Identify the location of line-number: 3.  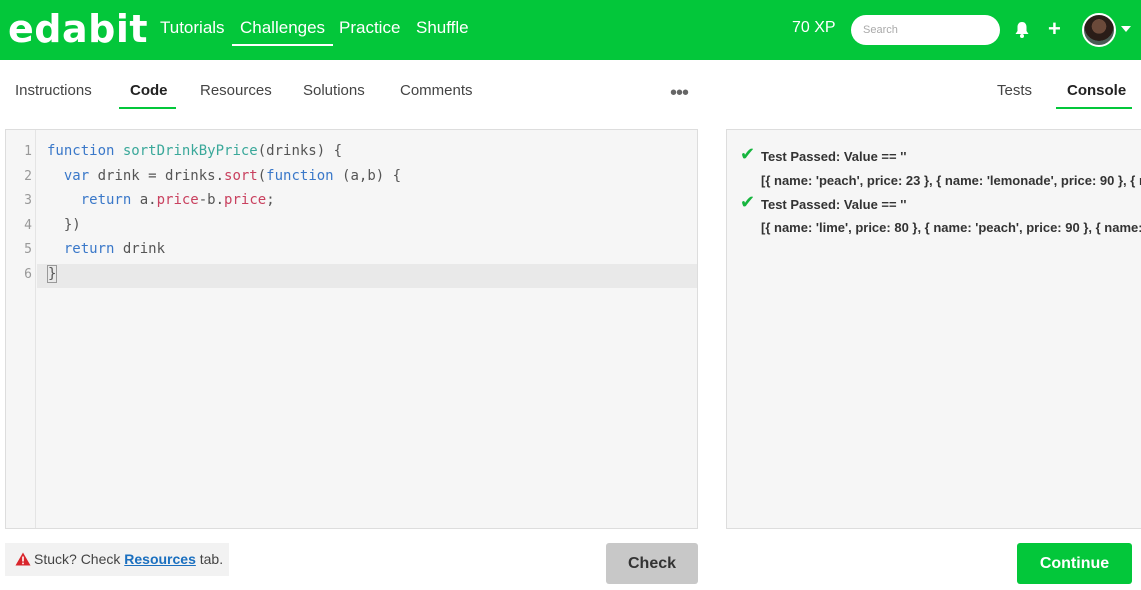
(28, 200).